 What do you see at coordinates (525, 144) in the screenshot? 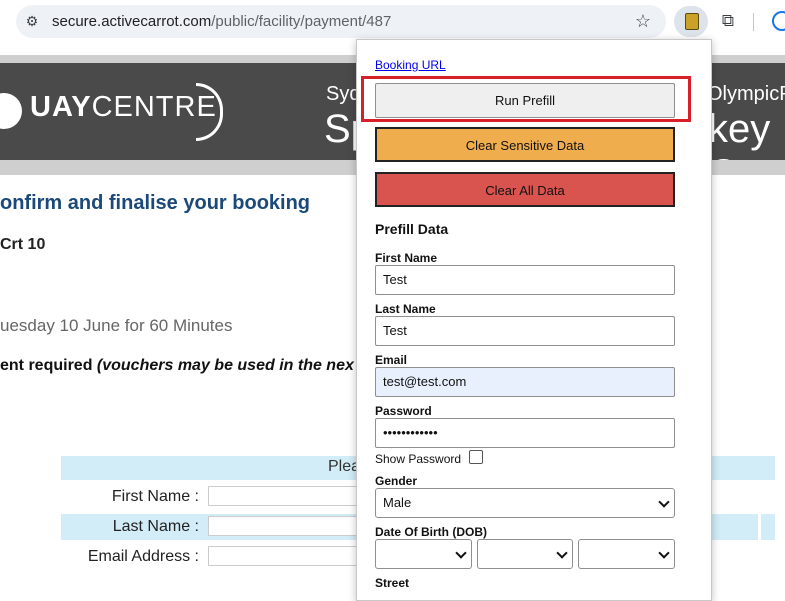
I see `clear-sensitive-data-button: Clear Sensitive Data` at bounding box center [525, 144].